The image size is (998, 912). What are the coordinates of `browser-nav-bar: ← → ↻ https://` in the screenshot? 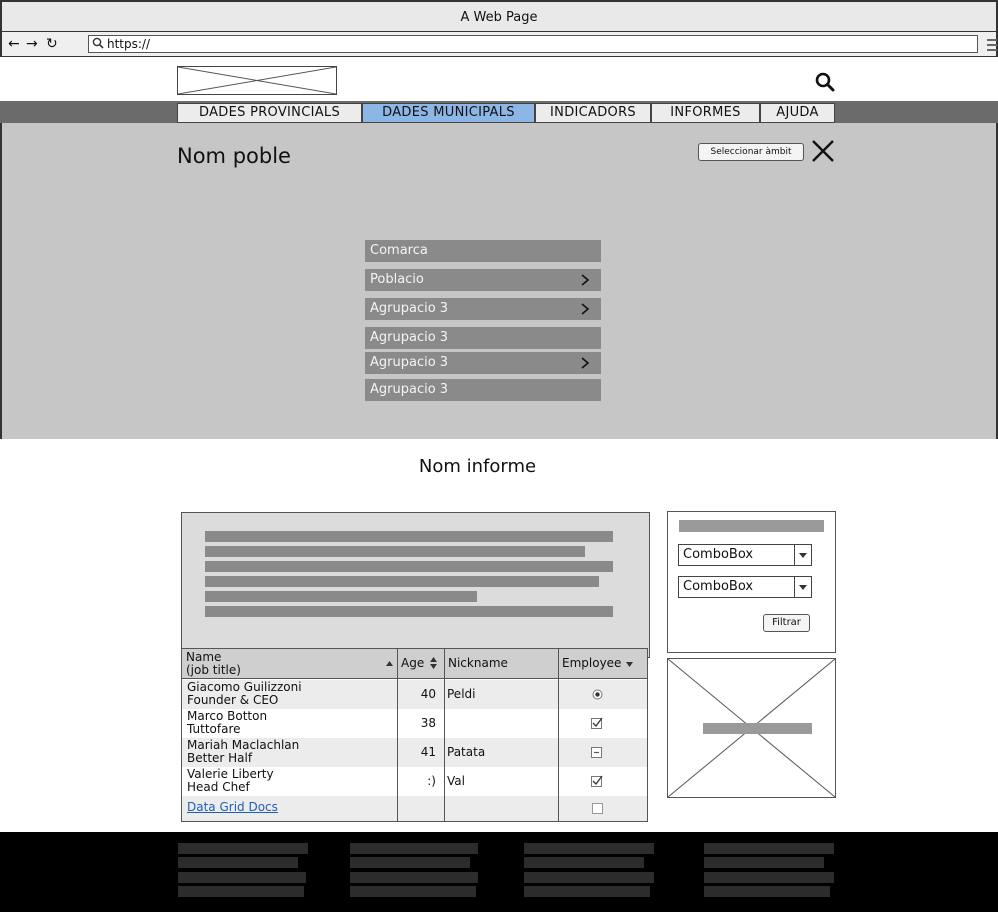 It's located at (499, 44).